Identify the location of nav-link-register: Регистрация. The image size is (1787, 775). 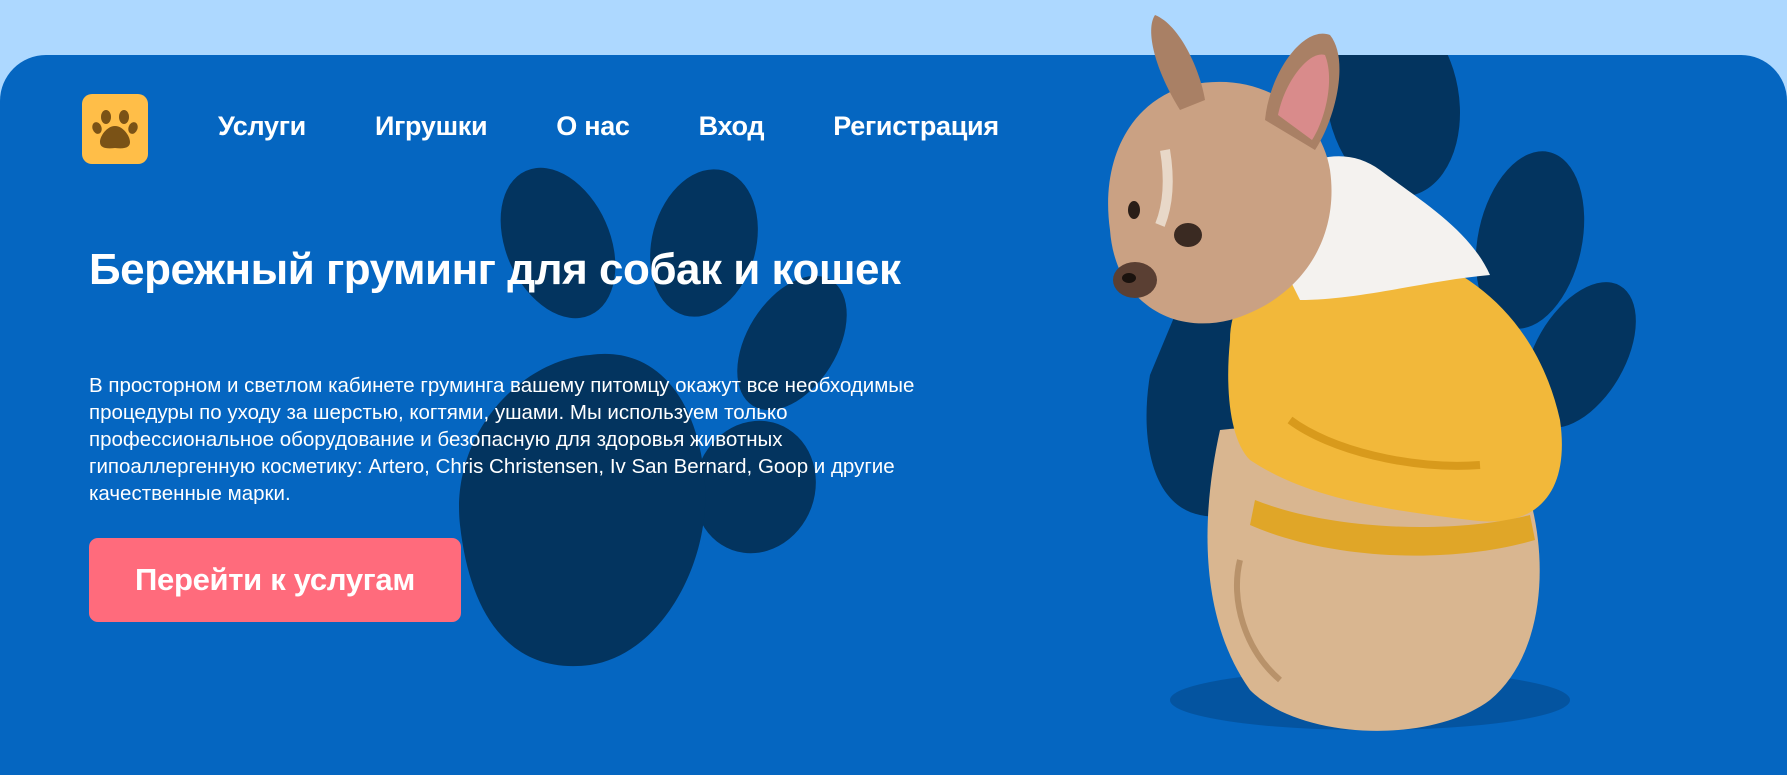
(916, 126).